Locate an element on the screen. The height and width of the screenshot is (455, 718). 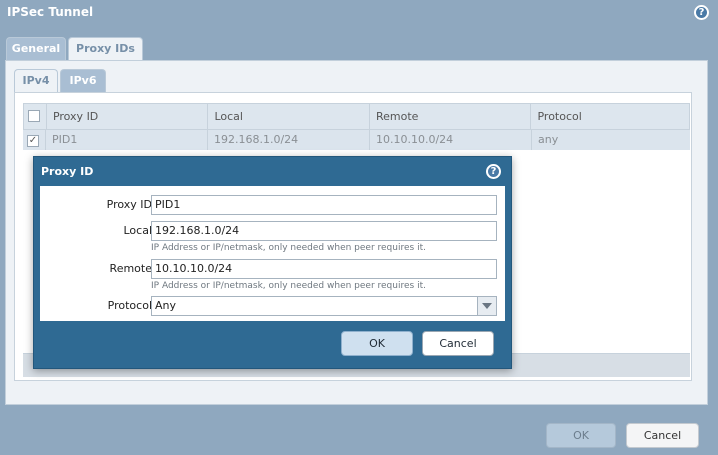
table-row: ✓ PID1 192.168.1.0/24 10.10.10.0/24 any is located at coordinates (356, 140).